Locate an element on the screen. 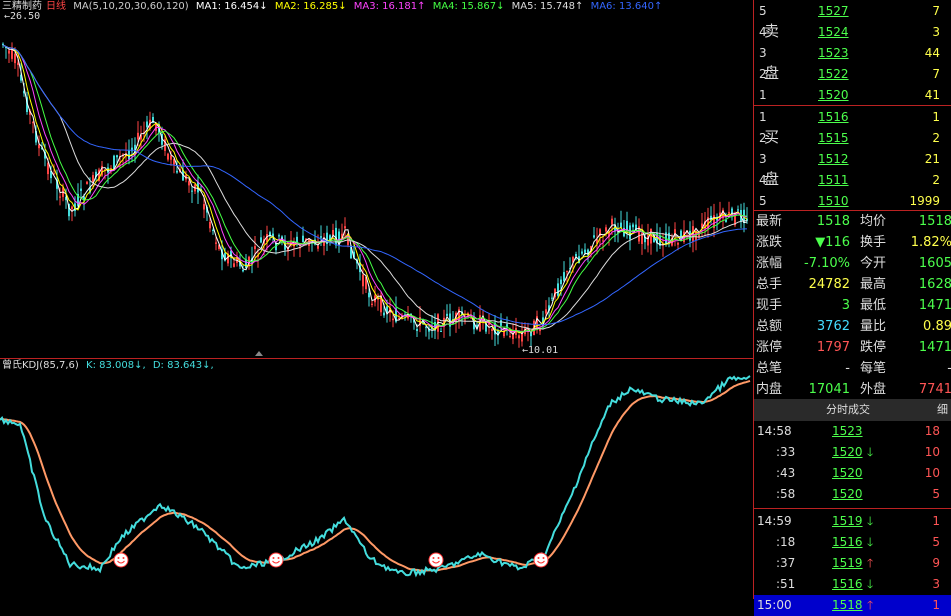 The height and width of the screenshot is (616, 951). tick-row: :33 1520 🡓 10 is located at coordinates (852, 452).